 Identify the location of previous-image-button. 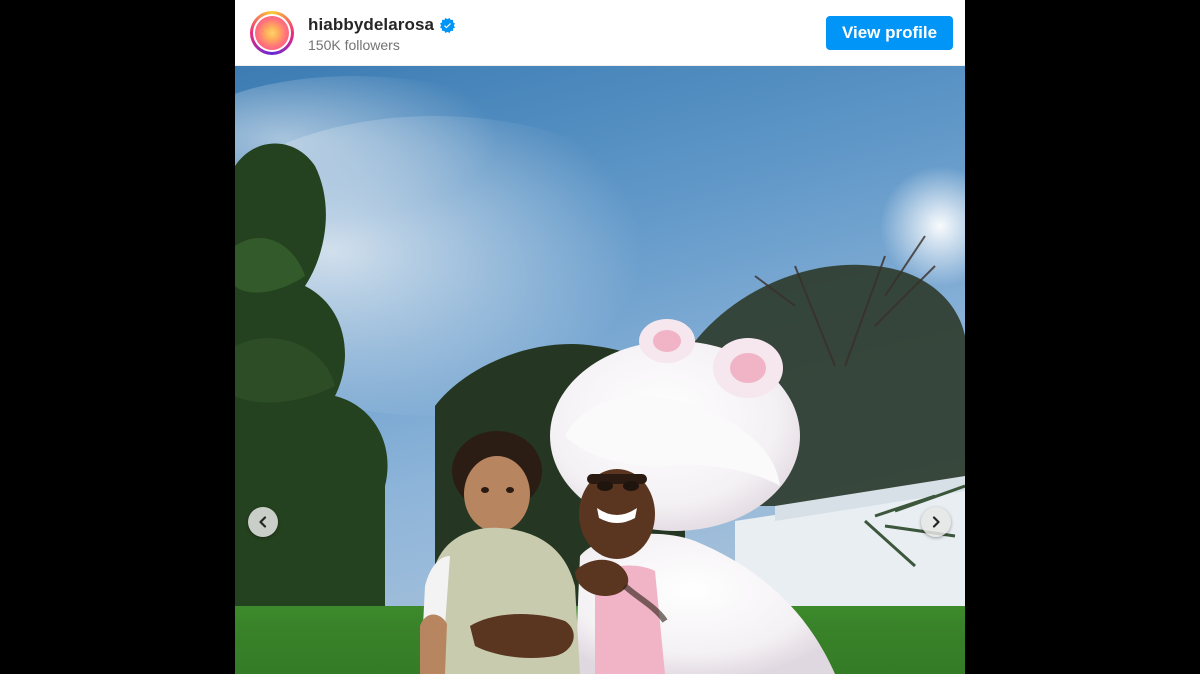
(263, 522).